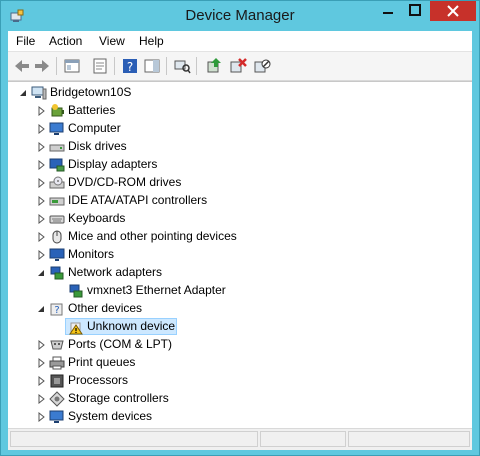 The height and width of the screenshot is (456, 480). I want to click on tree-item-label: IDE ATA/ATAPI controllers, so click(138, 200).